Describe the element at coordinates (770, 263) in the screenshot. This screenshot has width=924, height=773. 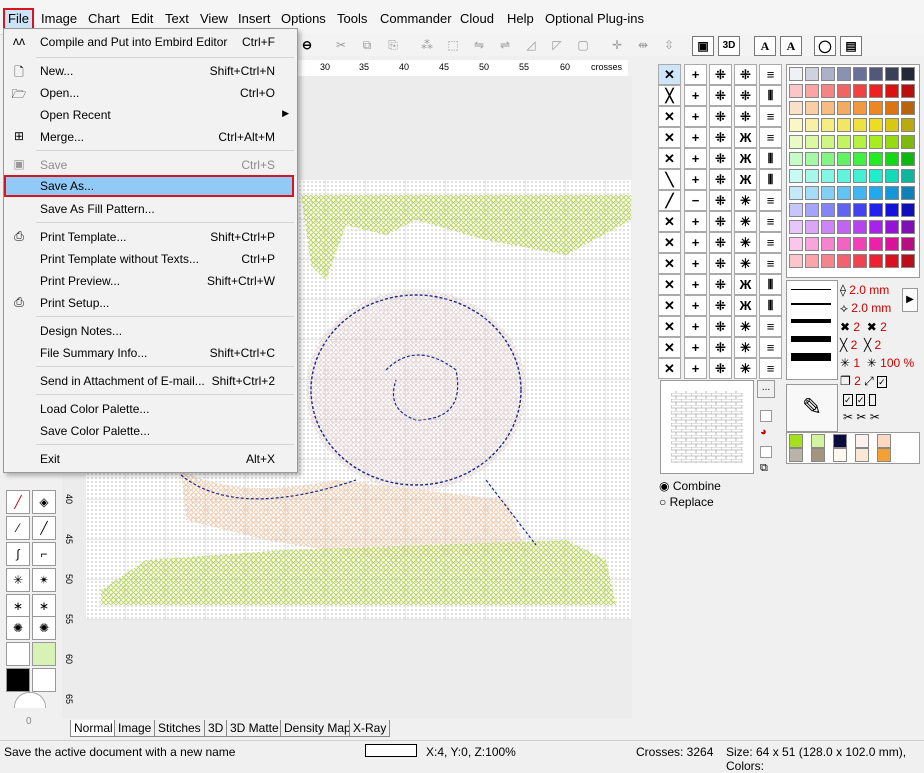
I see `hlines7-icon: ≡` at that location.